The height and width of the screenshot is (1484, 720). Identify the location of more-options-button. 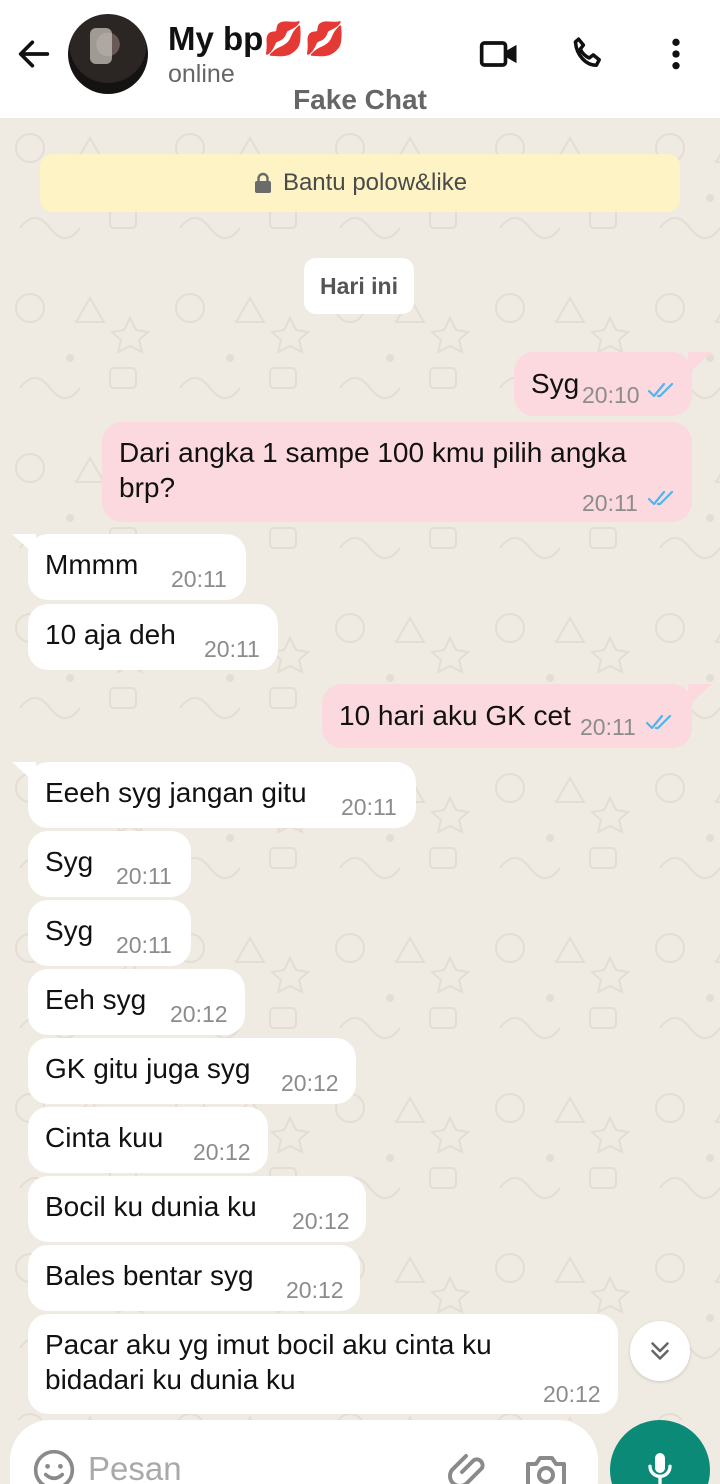
(676, 54).